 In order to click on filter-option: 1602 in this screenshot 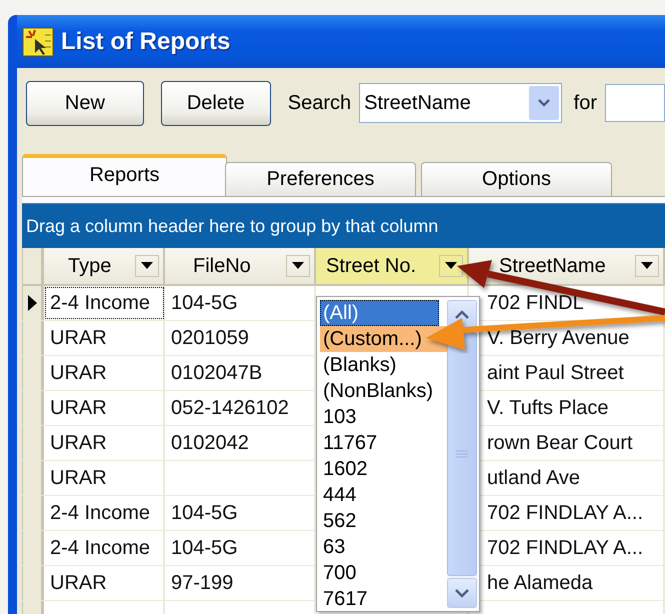, I will do `click(383, 469)`.